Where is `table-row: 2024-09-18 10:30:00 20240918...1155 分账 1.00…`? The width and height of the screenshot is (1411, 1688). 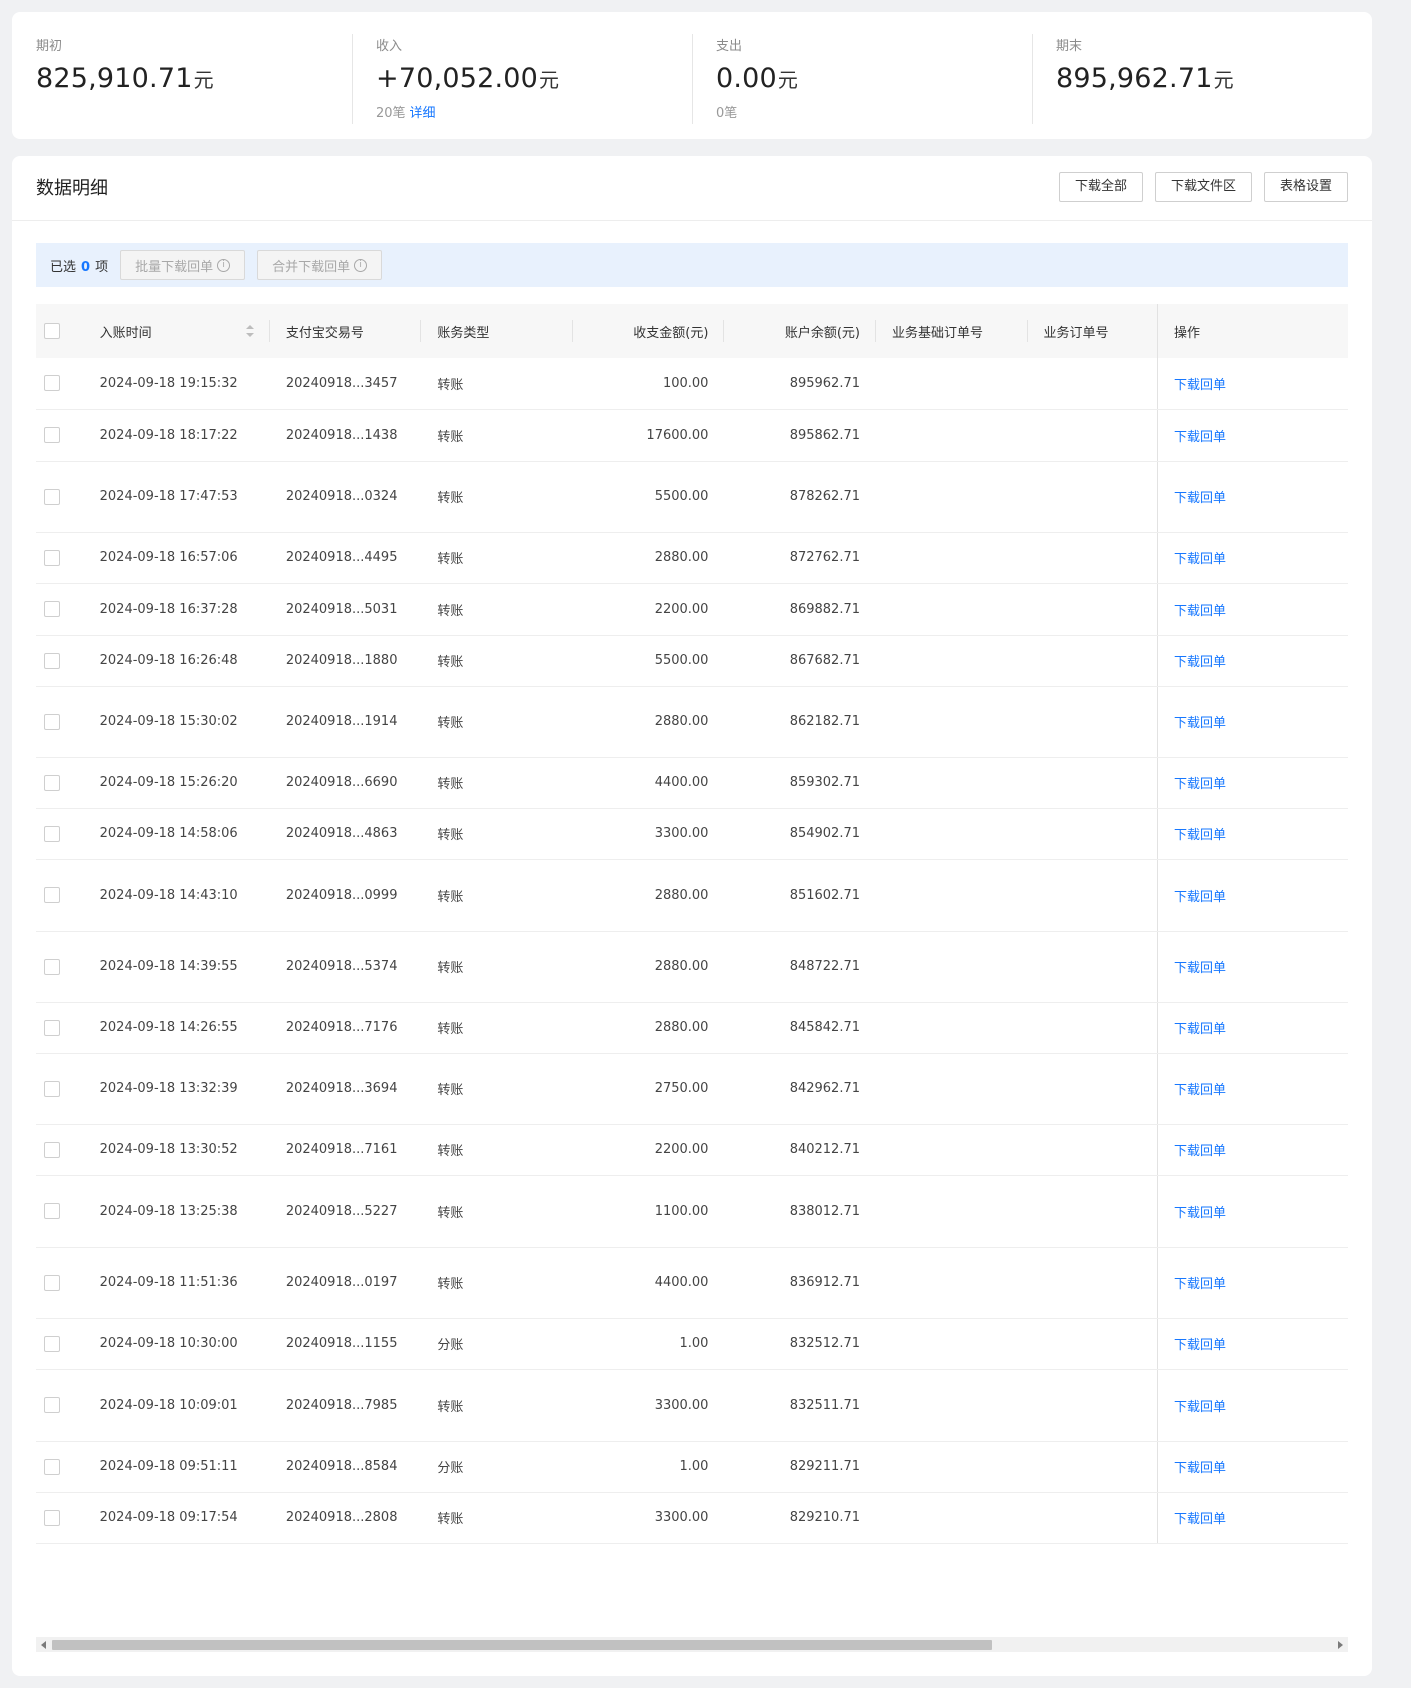
table-row: 2024-09-18 10:30:00 20240918...1155 分账 1.00… is located at coordinates (692, 1344).